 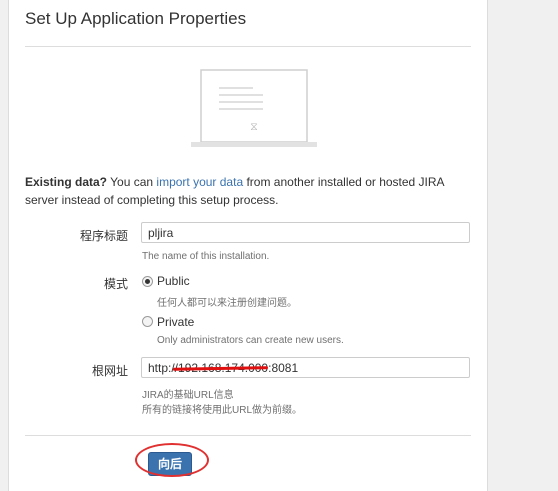 What do you see at coordinates (175, 322) in the screenshot?
I see `radio-private-label: Private` at bounding box center [175, 322].